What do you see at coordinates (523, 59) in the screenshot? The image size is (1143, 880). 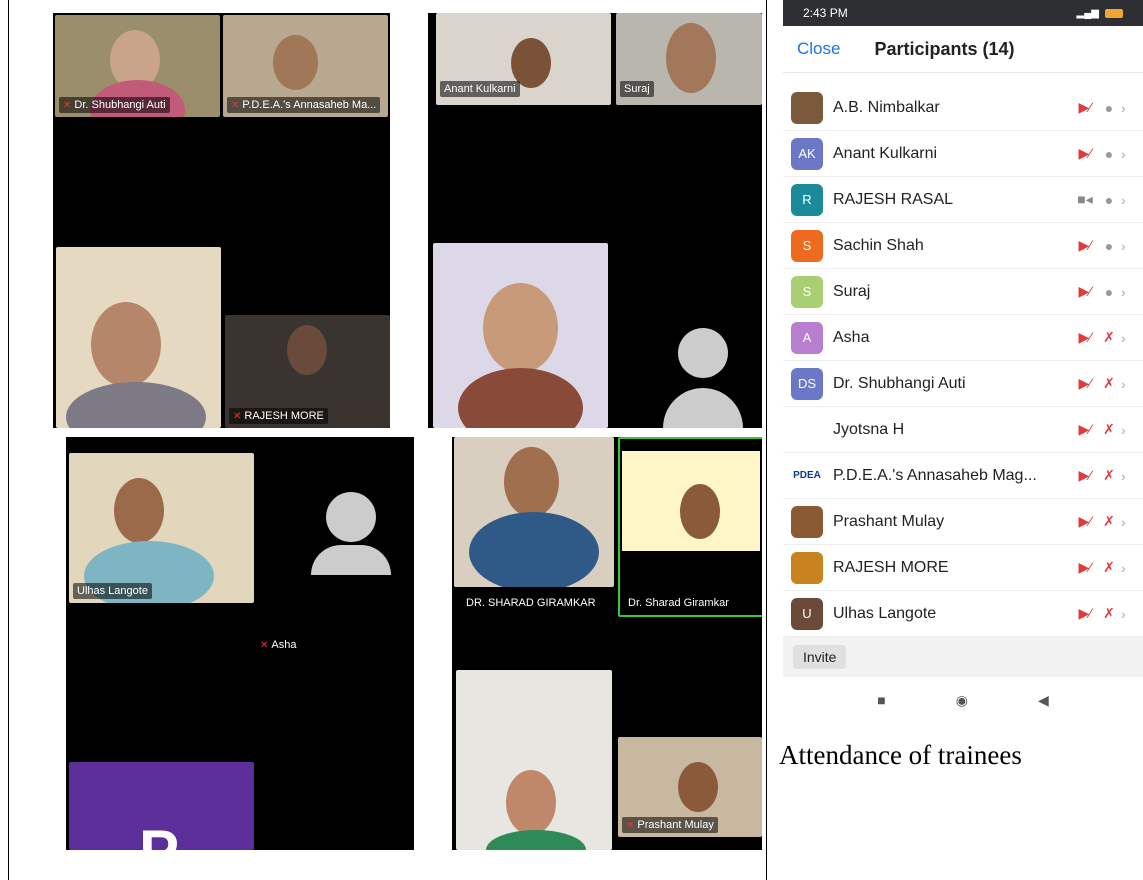 I see `video-tile-anant-kulkarni: Anant Kulkarni` at bounding box center [523, 59].